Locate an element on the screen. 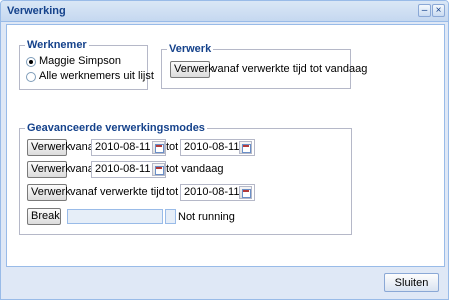 The height and width of the screenshot is (300, 449). row1-verwerk-button: Verwerk is located at coordinates (49, 147).